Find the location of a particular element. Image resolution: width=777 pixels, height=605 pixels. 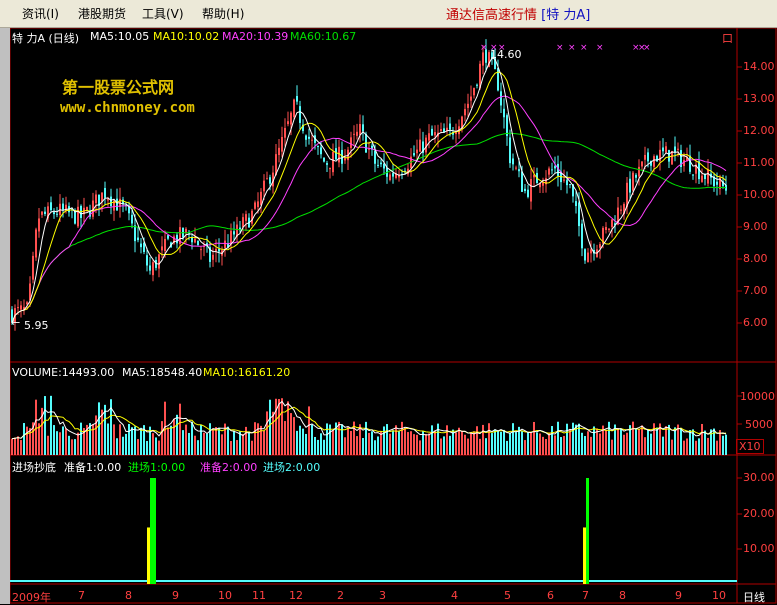

low-price-label: 5.95 is located at coordinates (36, 325).